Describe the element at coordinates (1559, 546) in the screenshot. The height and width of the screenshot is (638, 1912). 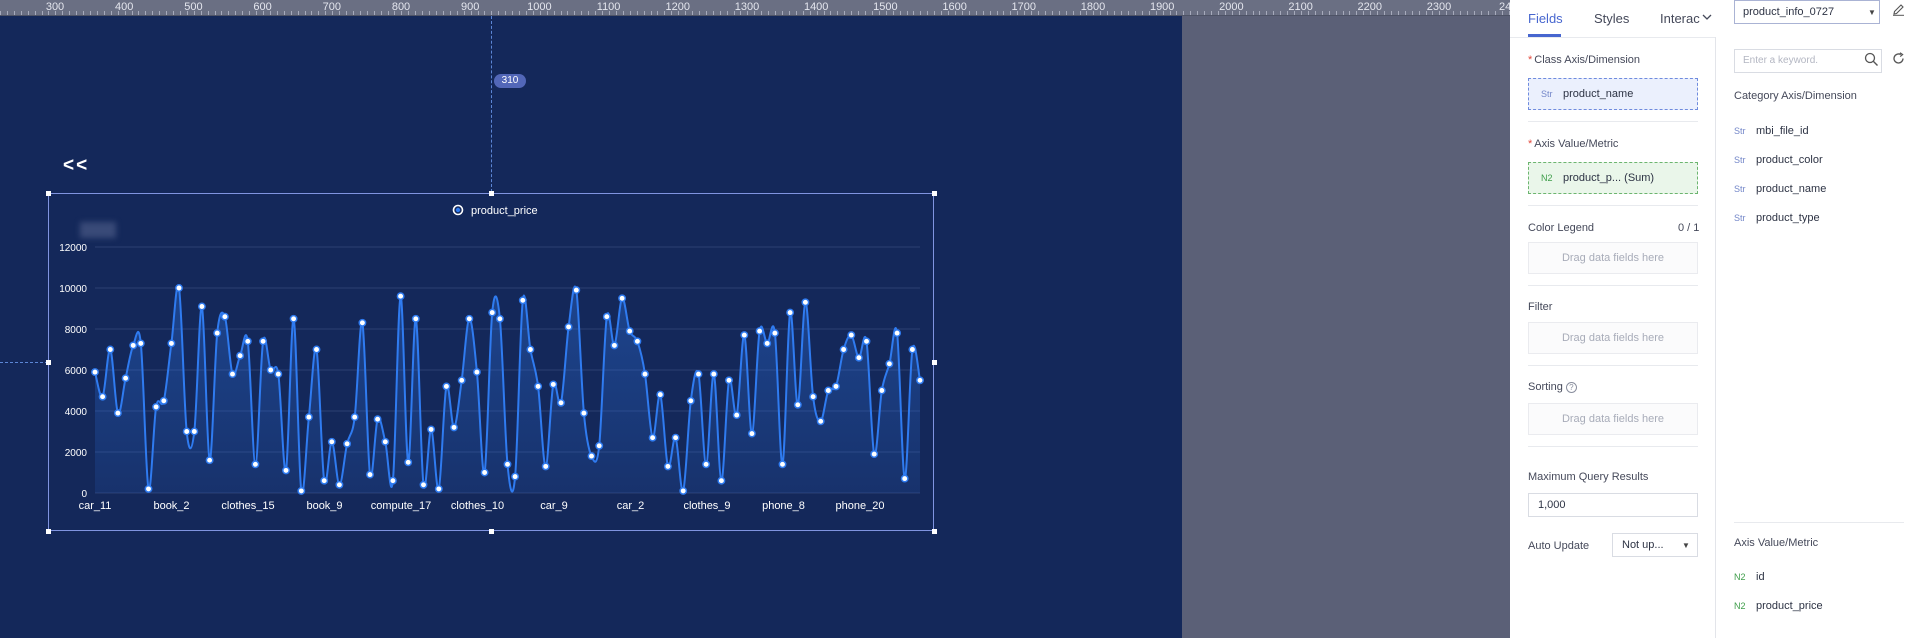
I see `auto-update-label: Auto Update` at that location.